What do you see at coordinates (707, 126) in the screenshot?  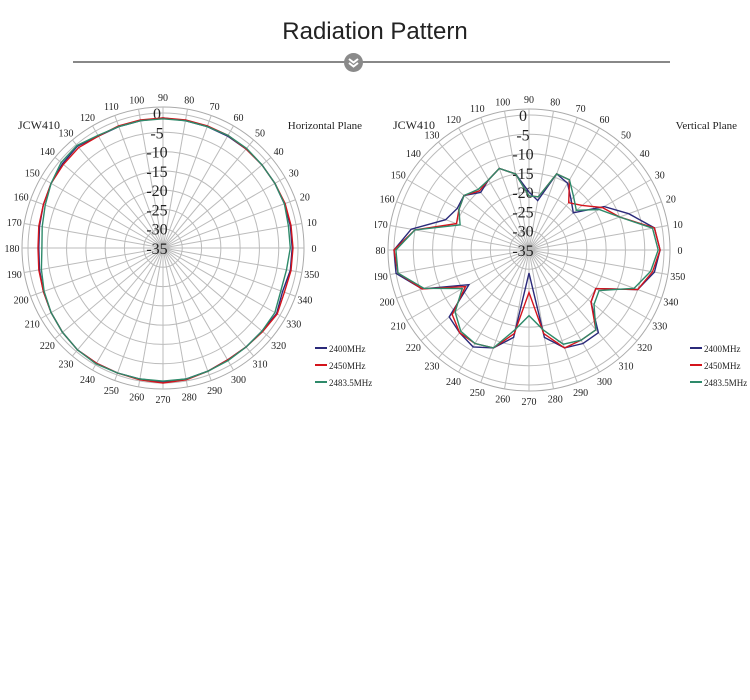 I see `plane-label: Vertical Plane` at bounding box center [707, 126].